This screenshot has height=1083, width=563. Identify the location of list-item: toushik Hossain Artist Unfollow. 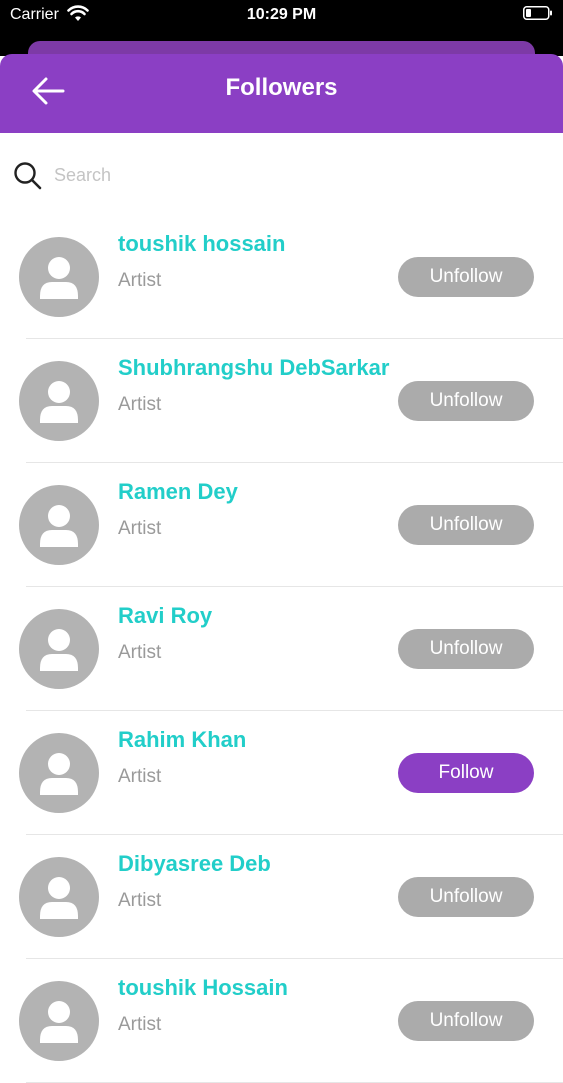
(281, 1021).